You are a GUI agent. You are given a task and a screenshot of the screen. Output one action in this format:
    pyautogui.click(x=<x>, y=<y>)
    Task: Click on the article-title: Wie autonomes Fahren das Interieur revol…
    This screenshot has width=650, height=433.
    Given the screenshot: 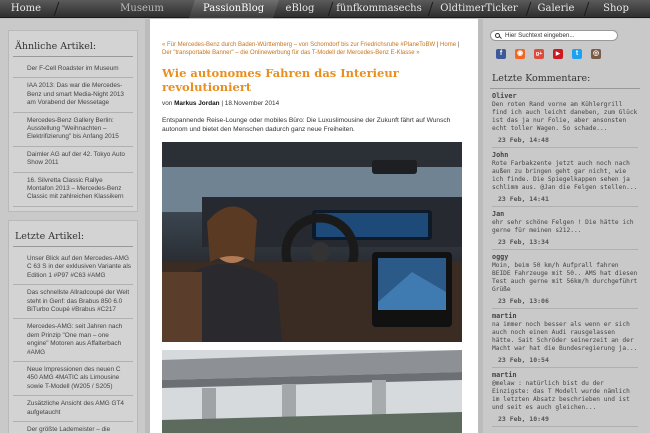 What is the action you would take?
    pyautogui.click(x=314, y=80)
    